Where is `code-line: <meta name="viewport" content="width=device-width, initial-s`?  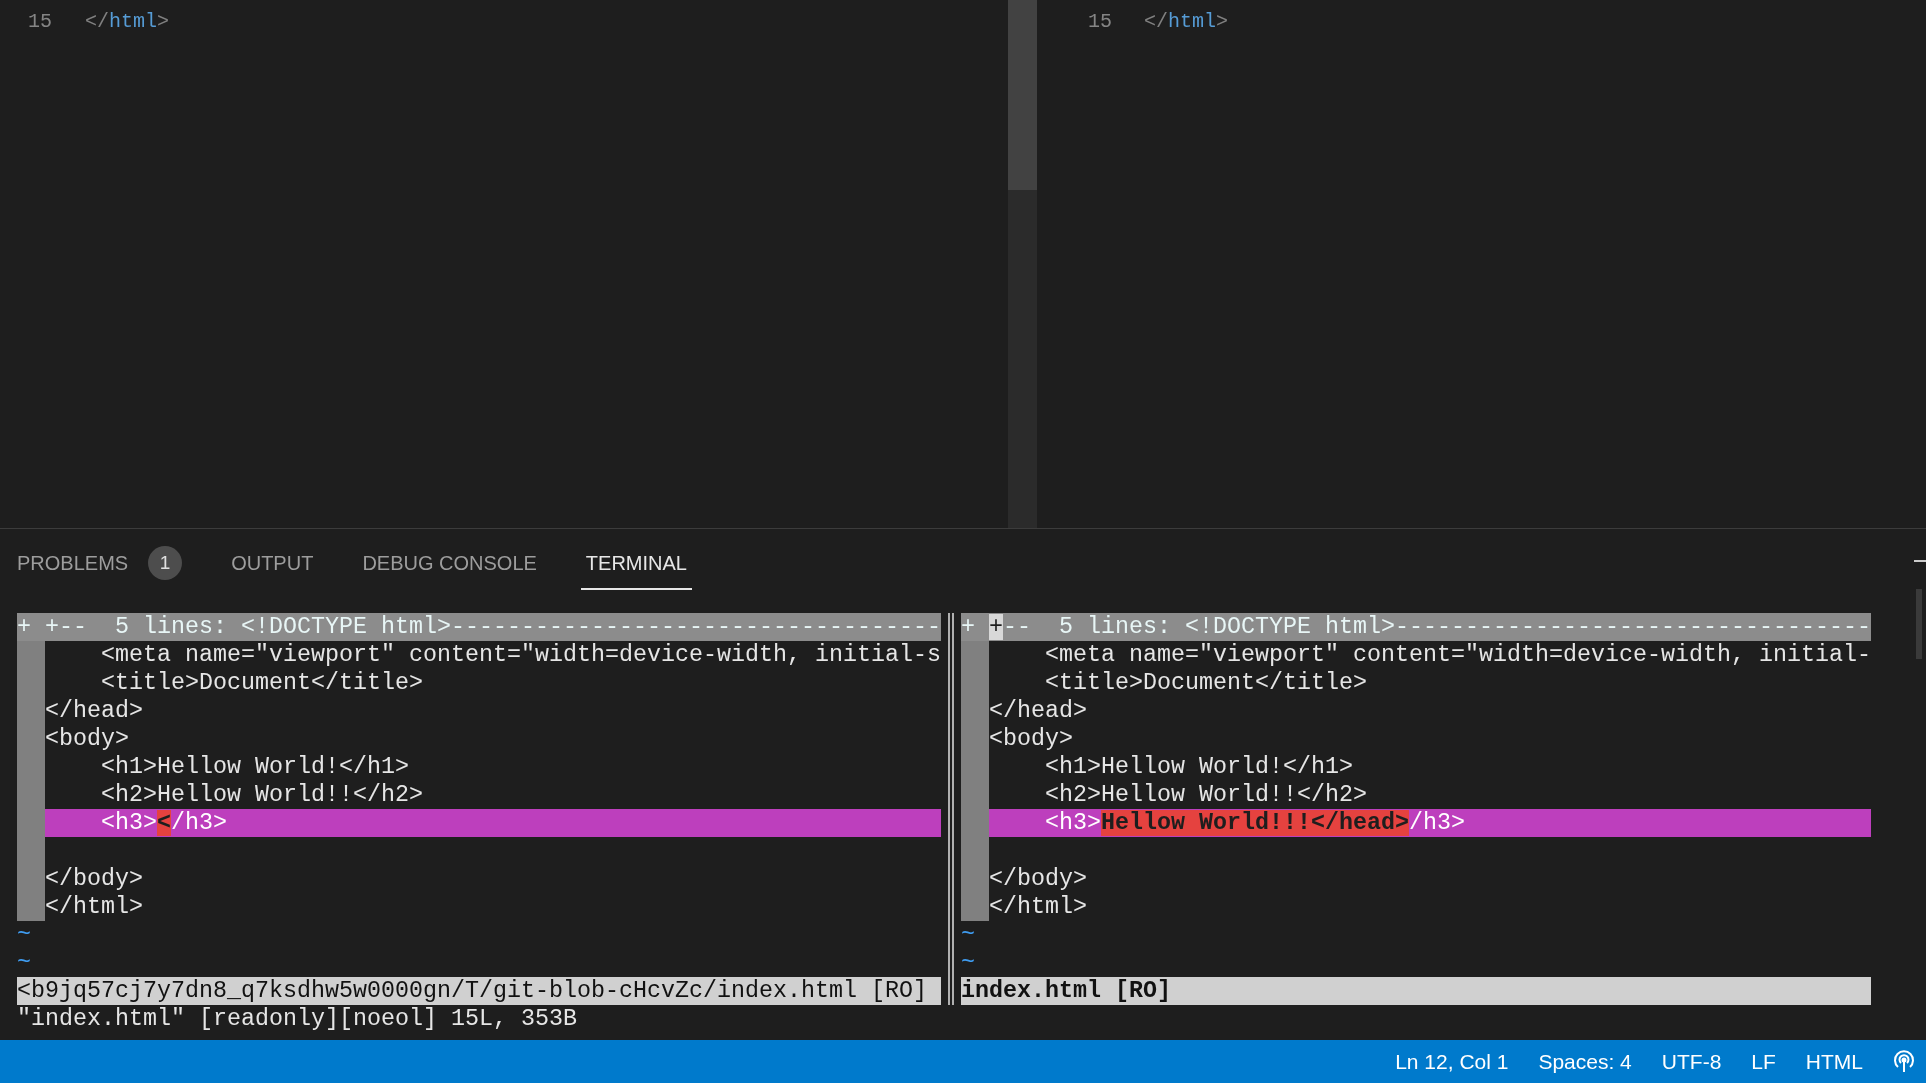 code-line: <meta name="viewport" content="width=device-width, initial-s is located at coordinates (520, 655).